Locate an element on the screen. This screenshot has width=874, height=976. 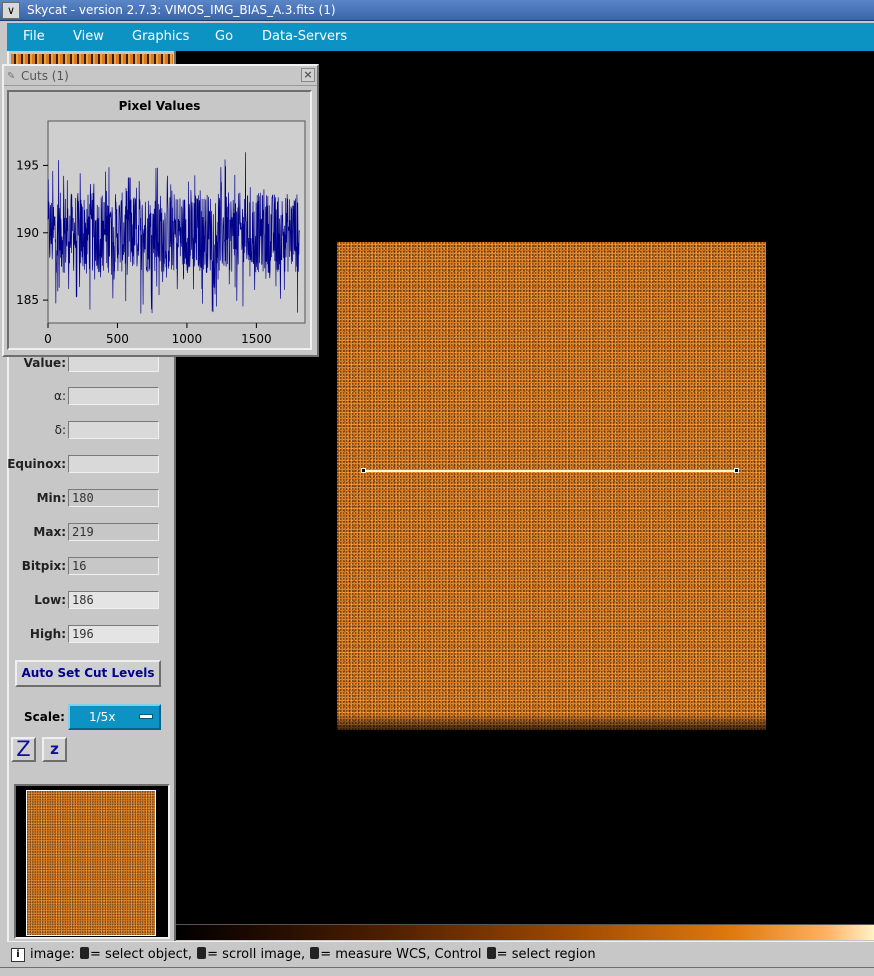
zoom-in-button: Z is located at coordinates (23, 749).